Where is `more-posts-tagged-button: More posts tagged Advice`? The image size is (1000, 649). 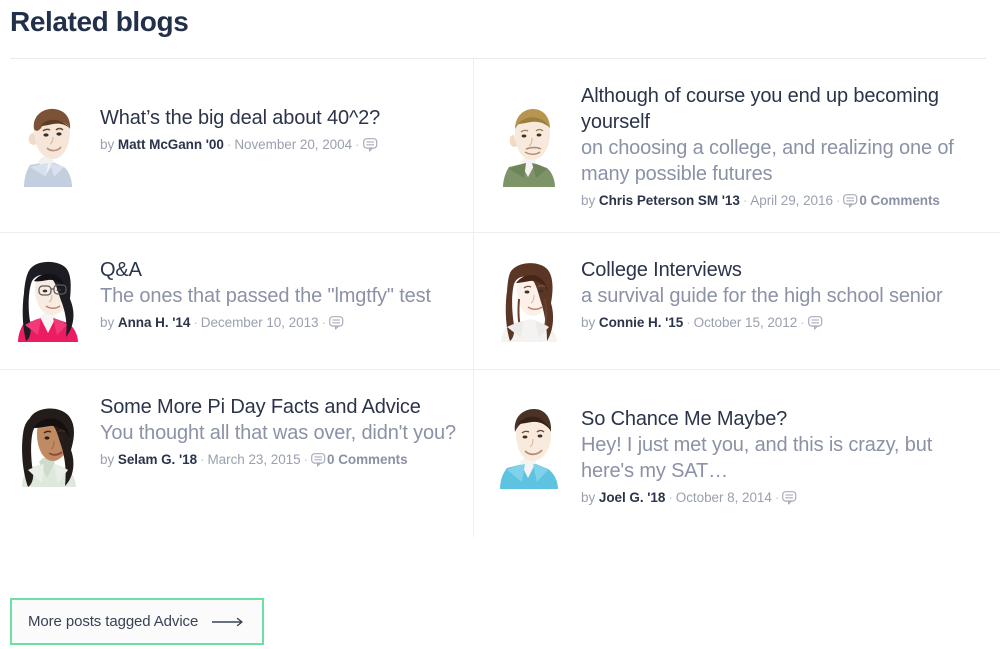 more-posts-tagged-button: More posts tagged Advice is located at coordinates (137, 621).